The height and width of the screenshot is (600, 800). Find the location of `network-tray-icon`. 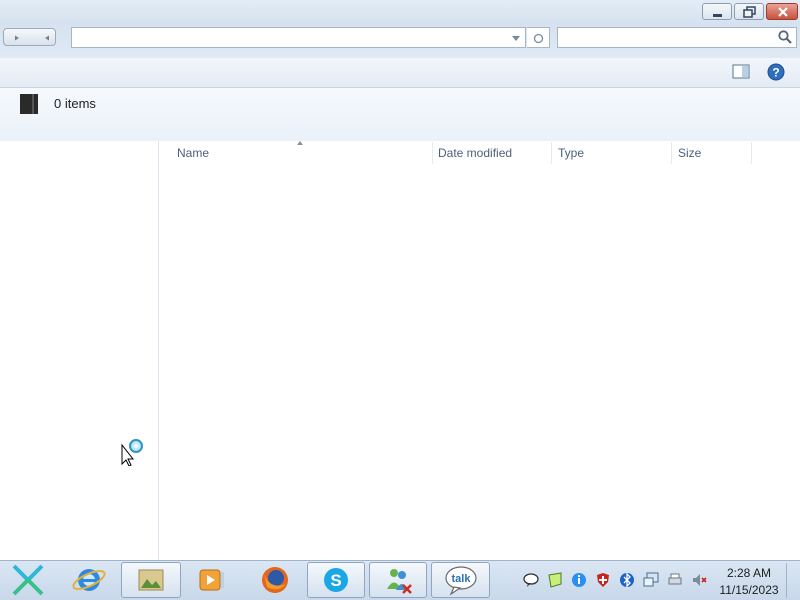

network-tray-icon is located at coordinates (651, 580).